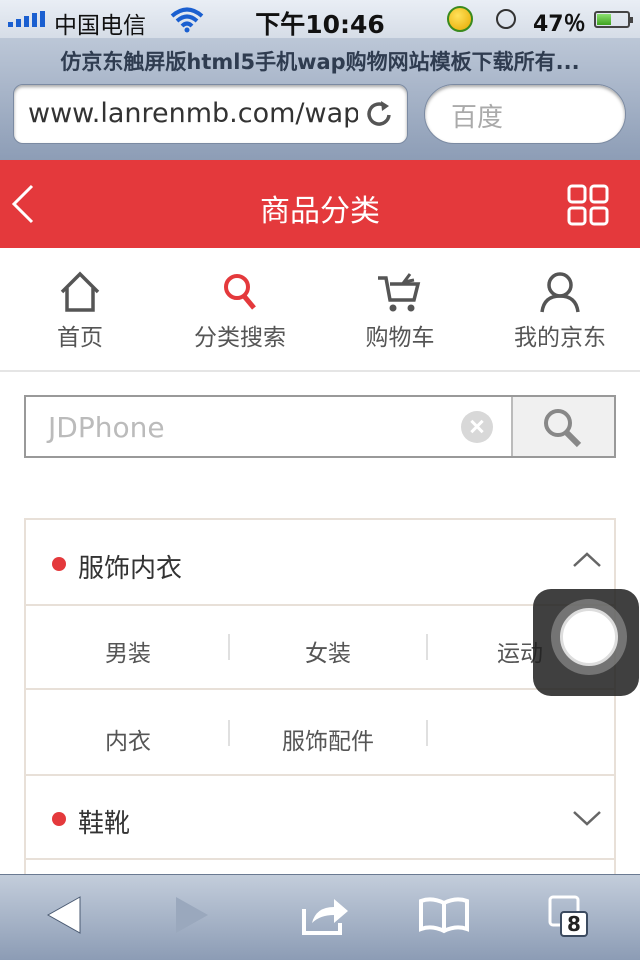 The height and width of the screenshot is (960, 640). Describe the element at coordinates (560, 292) in the screenshot. I see `user-icon` at that location.